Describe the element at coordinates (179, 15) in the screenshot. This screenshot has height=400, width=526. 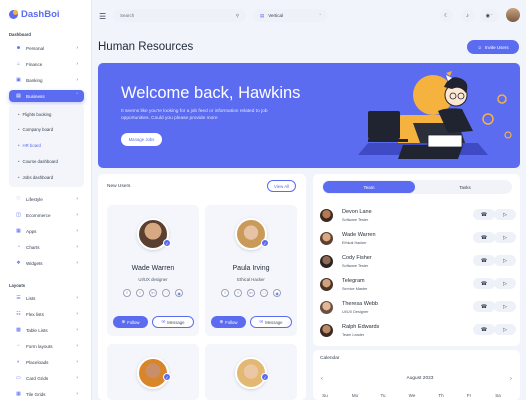
I see `search-input: Search ⚲` at that location.